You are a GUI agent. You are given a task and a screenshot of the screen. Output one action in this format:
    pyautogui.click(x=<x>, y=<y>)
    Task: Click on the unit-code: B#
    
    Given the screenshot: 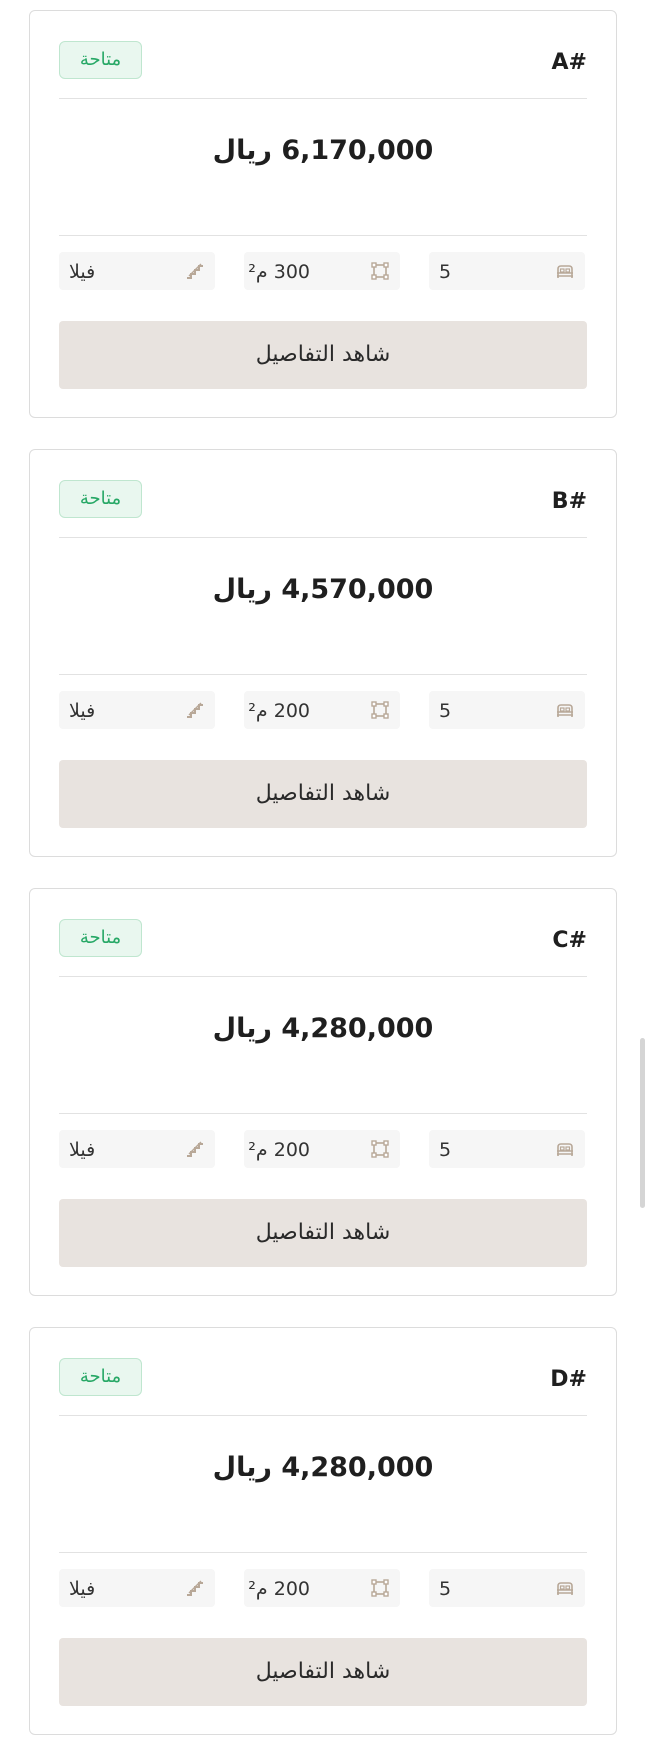 What is the action you would take?
    pyautogui.click(x=569, y=501)
    